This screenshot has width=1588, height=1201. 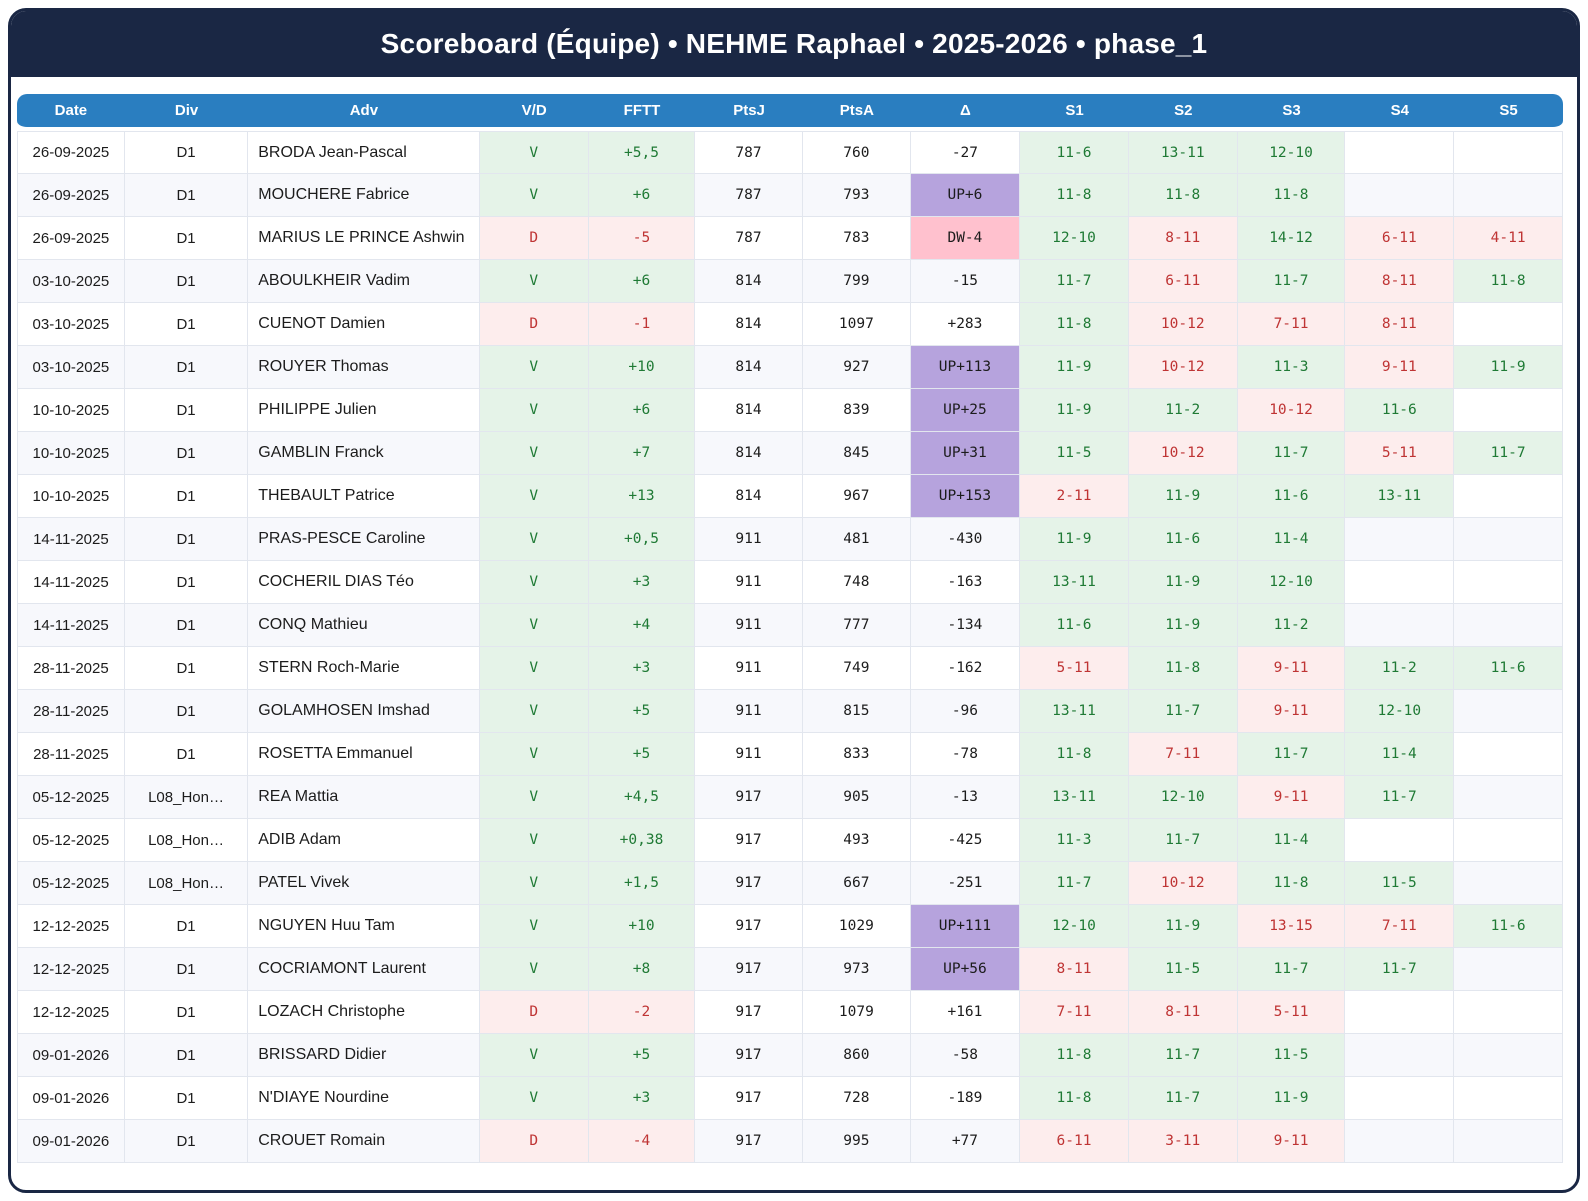 What do you see at coordinates (965, 238) in the screenshot?
I see `cell-delta: DW-4` at bounding box center [965, 238].